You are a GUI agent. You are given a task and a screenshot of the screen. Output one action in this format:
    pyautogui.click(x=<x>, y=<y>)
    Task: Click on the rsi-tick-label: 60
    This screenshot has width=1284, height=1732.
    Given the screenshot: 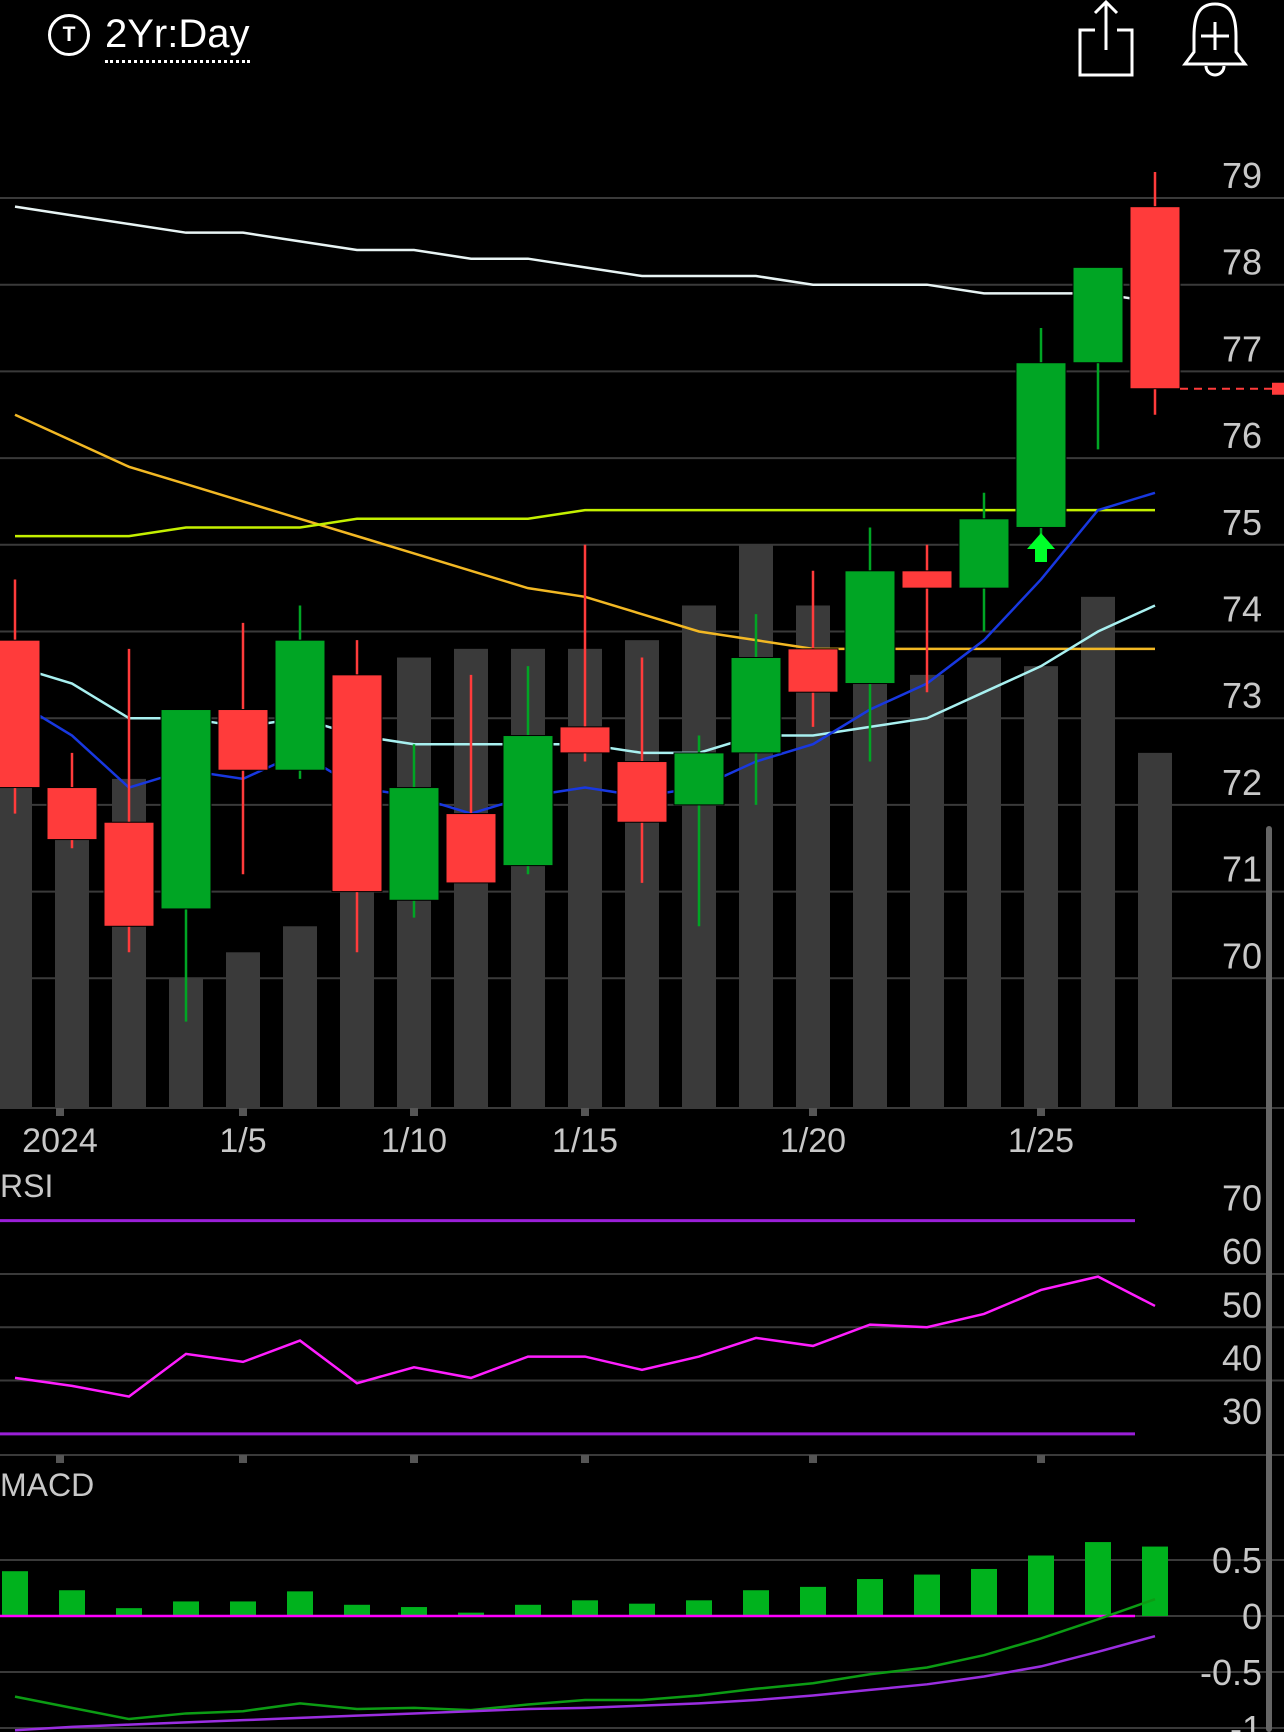 What is the action you would take?
    pyautogui.click(x=1242, y=1251)
    